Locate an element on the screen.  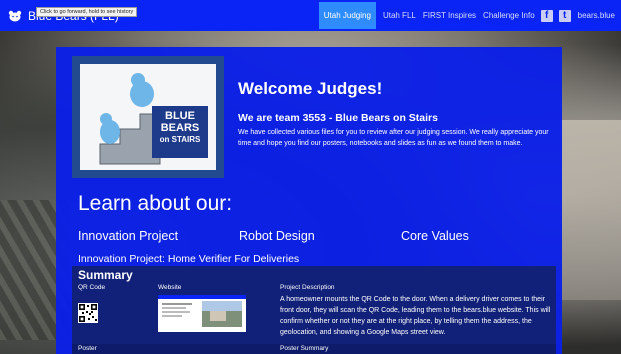
welcome-heading: Welcome Judges! is located at coordinates (310, 88).